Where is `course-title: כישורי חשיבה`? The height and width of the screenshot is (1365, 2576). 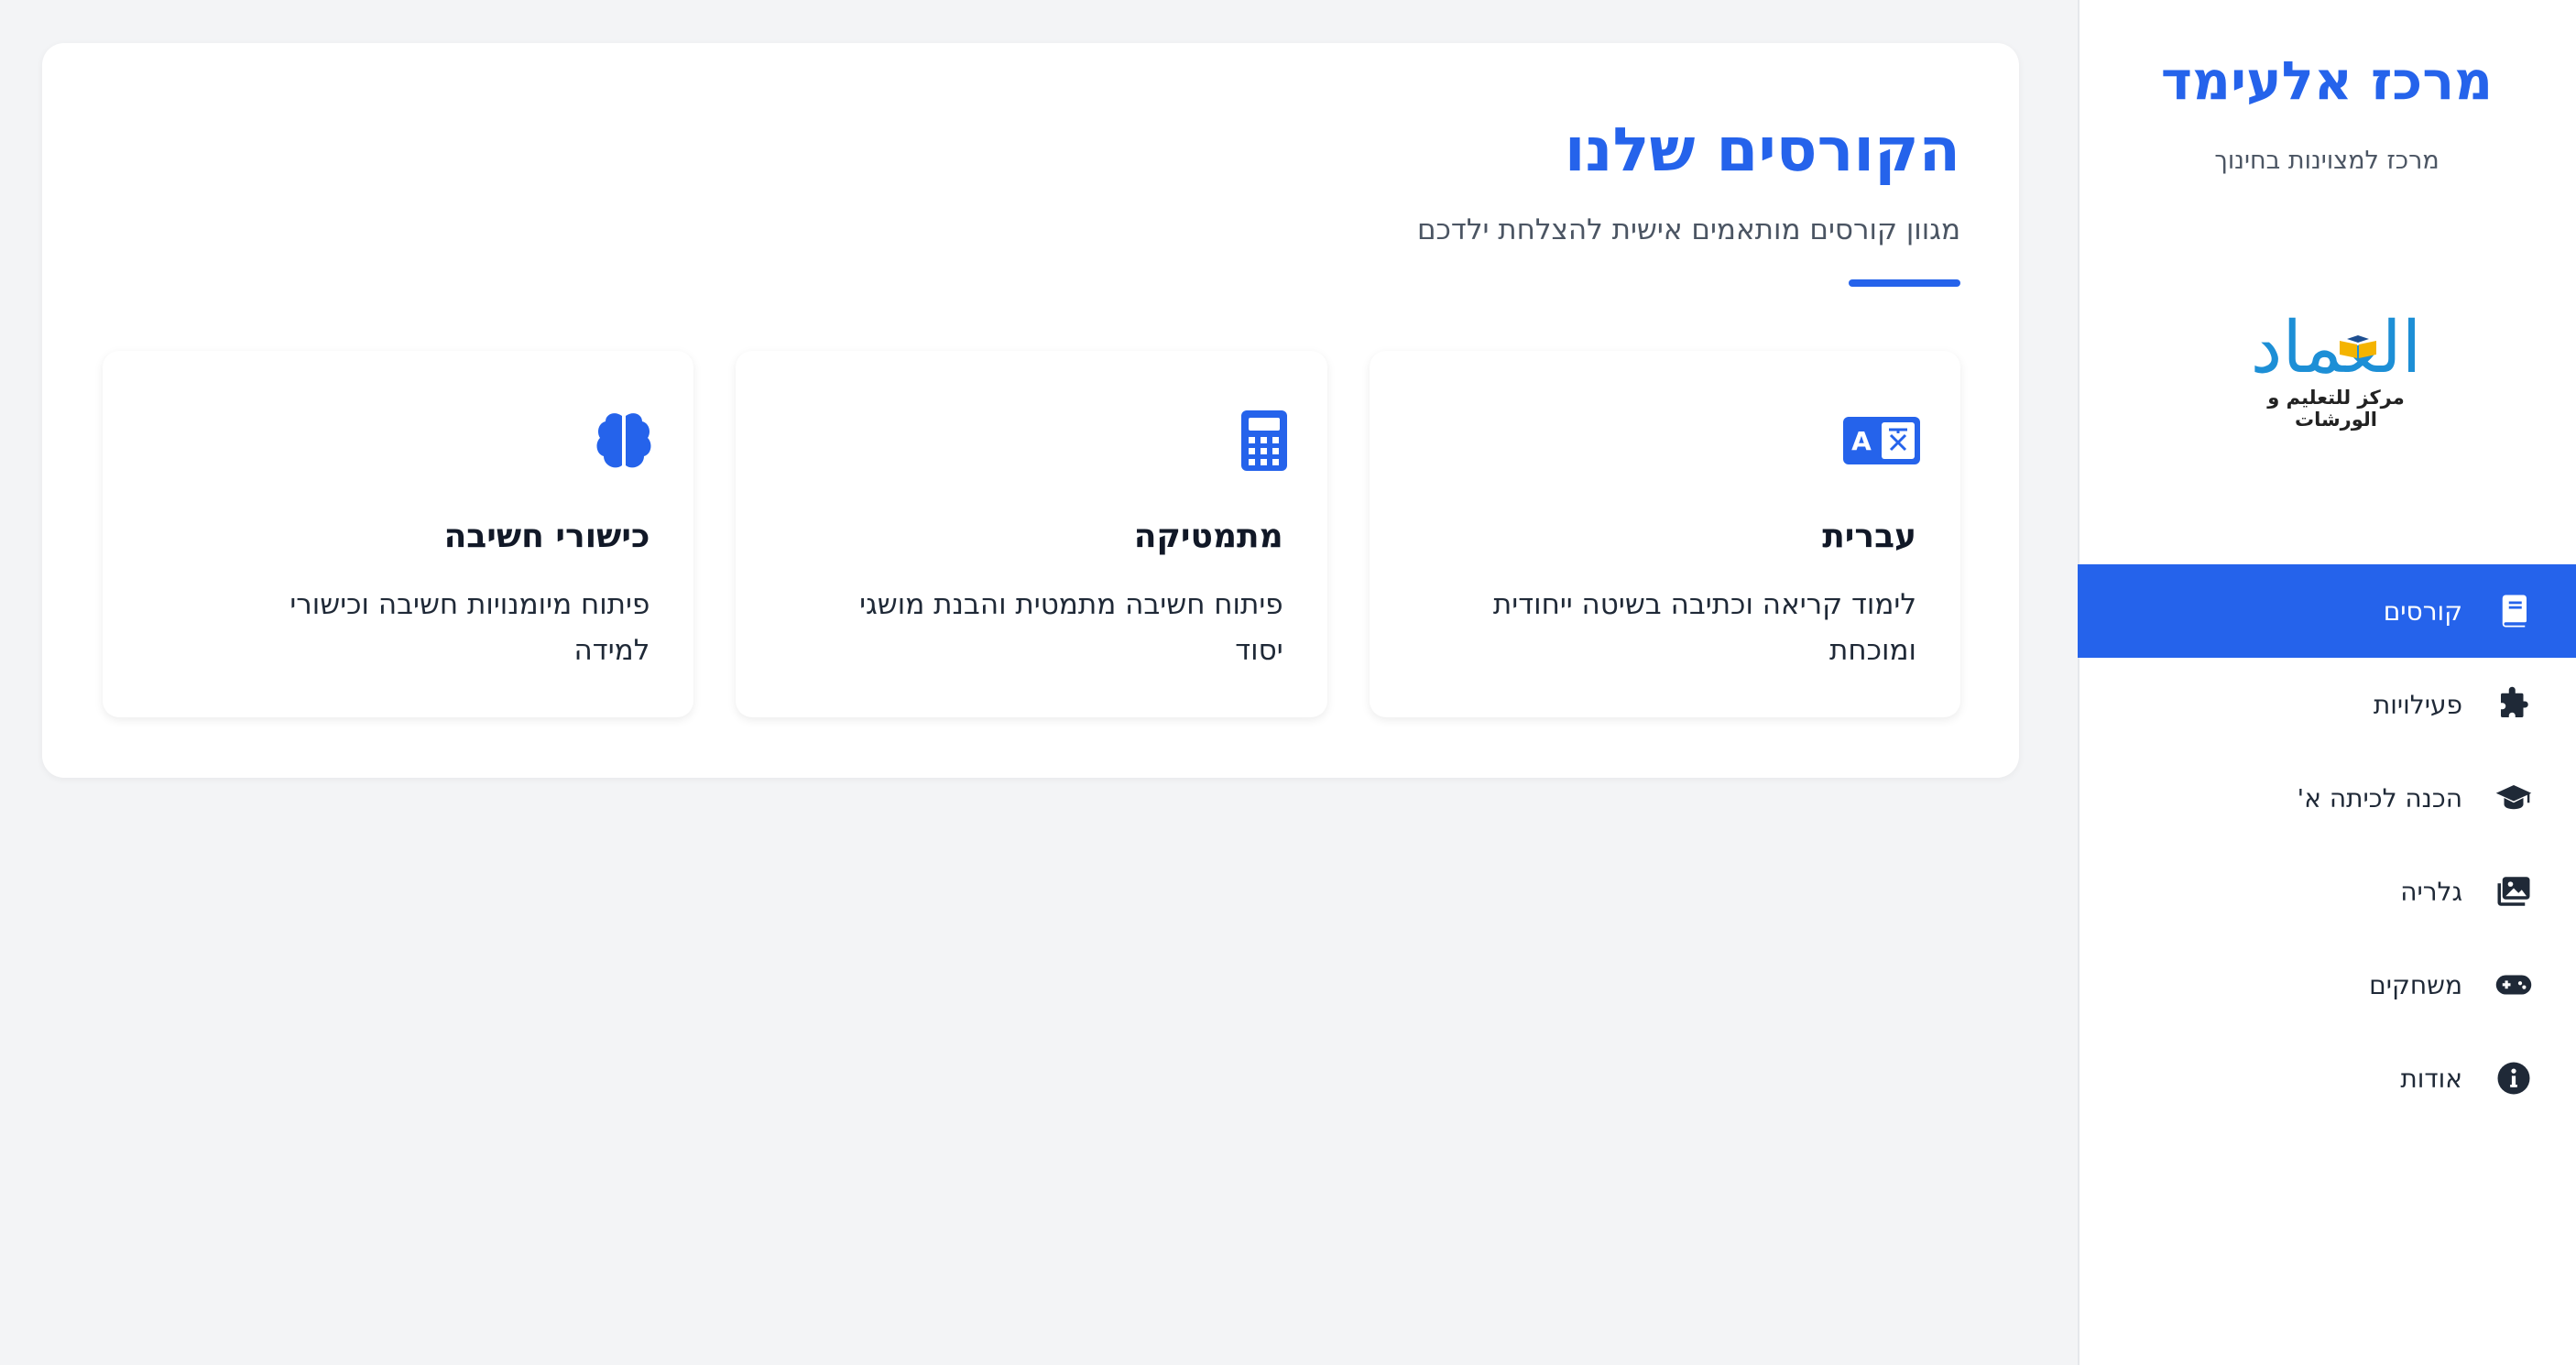 course-title: כישורי חשיבה is located at coordinates (547, 536).